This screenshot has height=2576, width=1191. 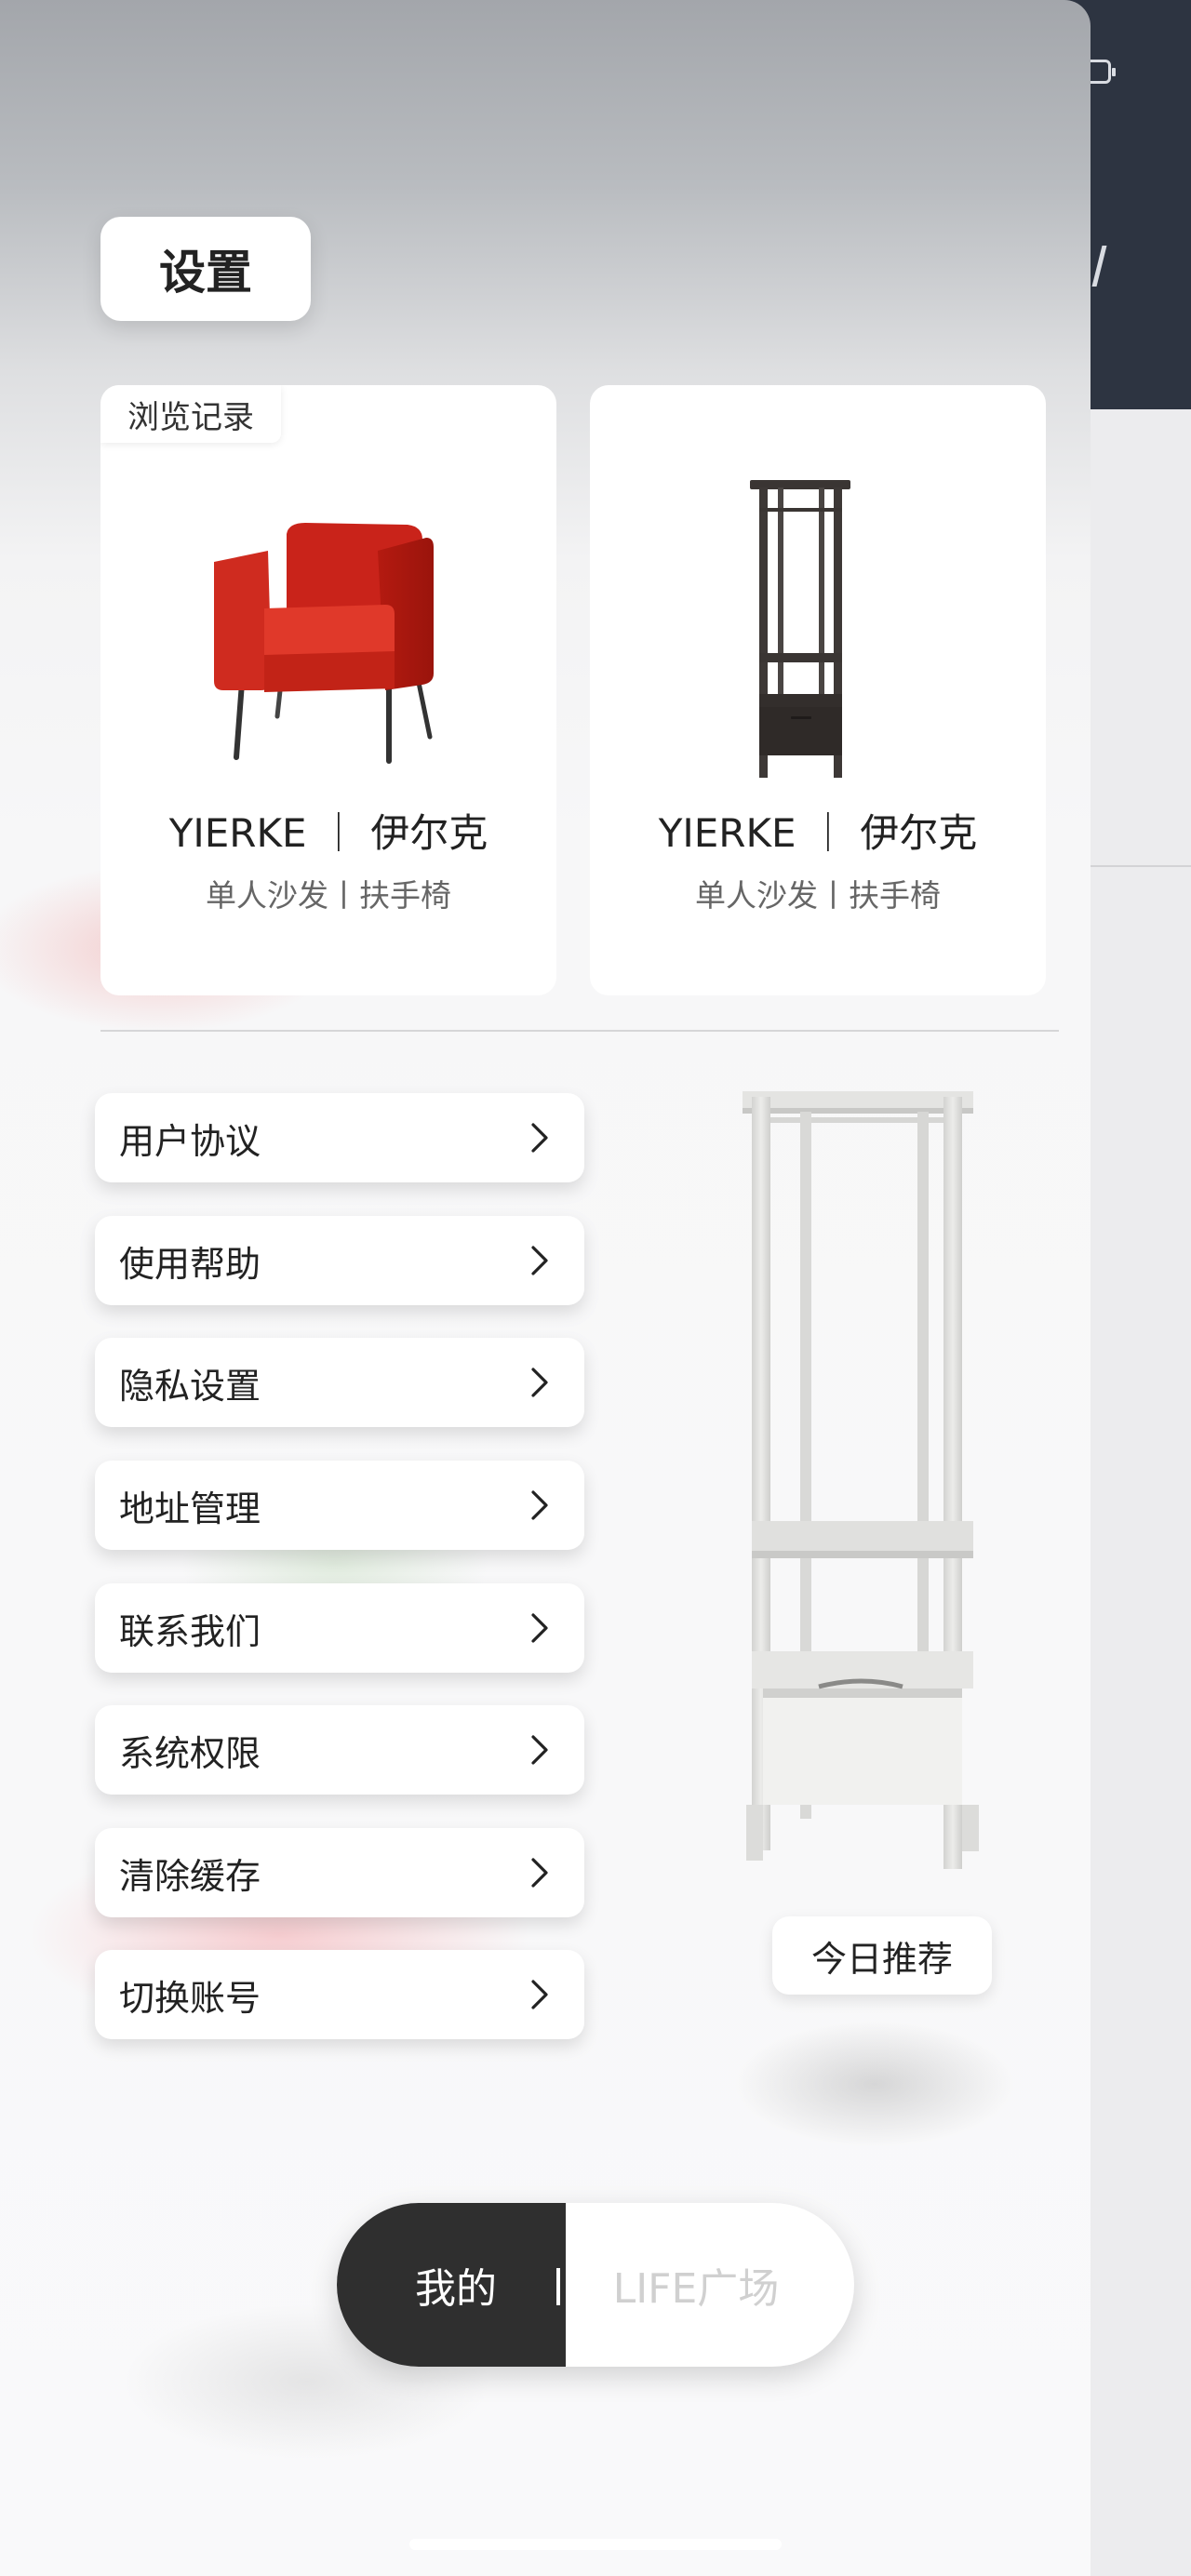 What do you see at coordinates (710, 2285) in the screenshot?
I see `tab-life-square: LIFE广场` at bounding box center [710, 2285].